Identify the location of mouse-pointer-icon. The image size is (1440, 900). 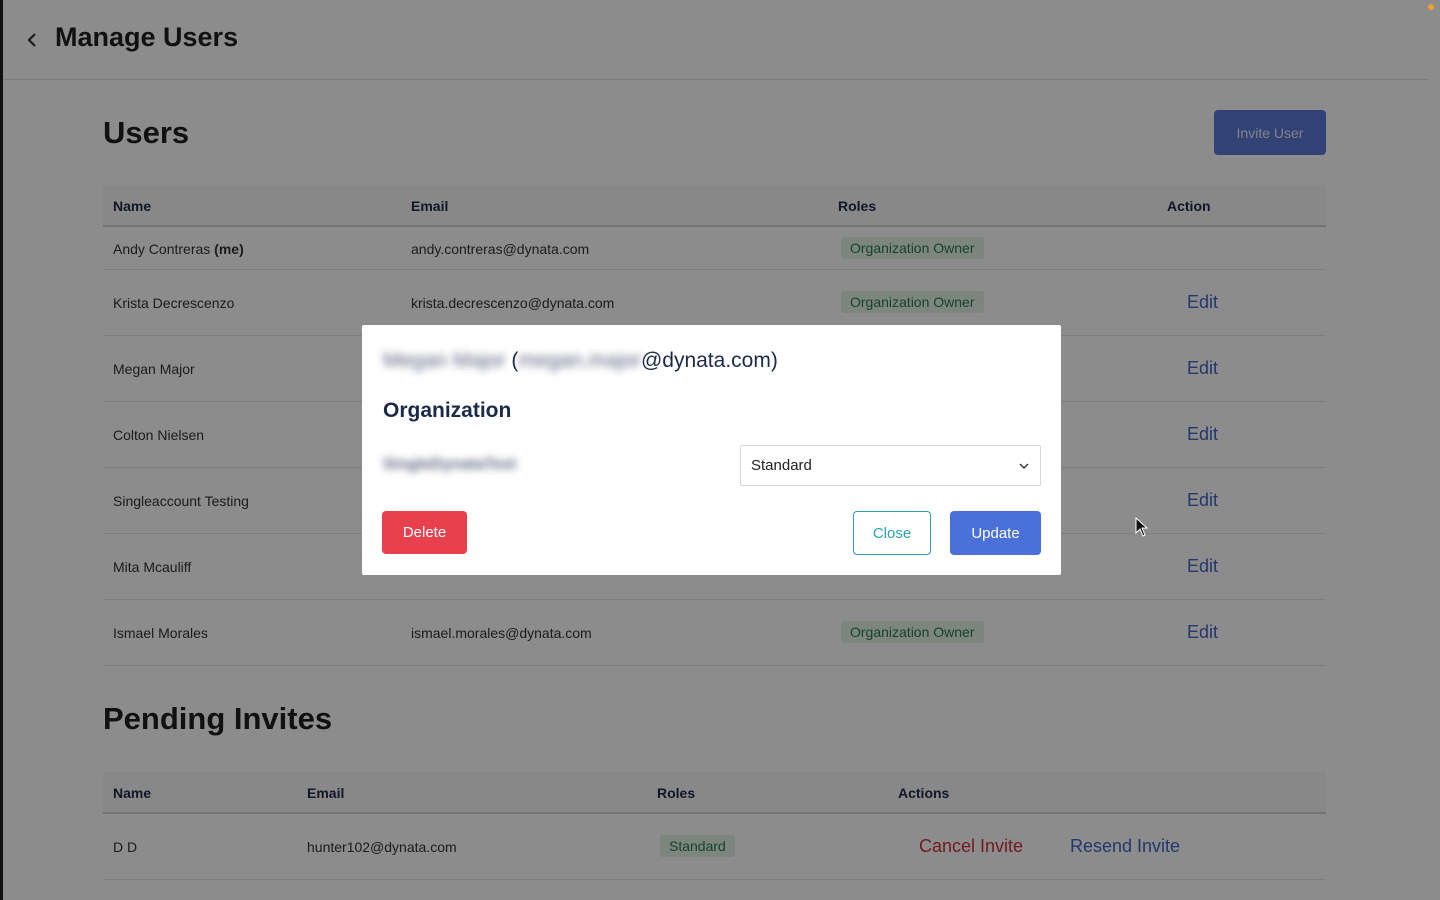
(1142, 527).